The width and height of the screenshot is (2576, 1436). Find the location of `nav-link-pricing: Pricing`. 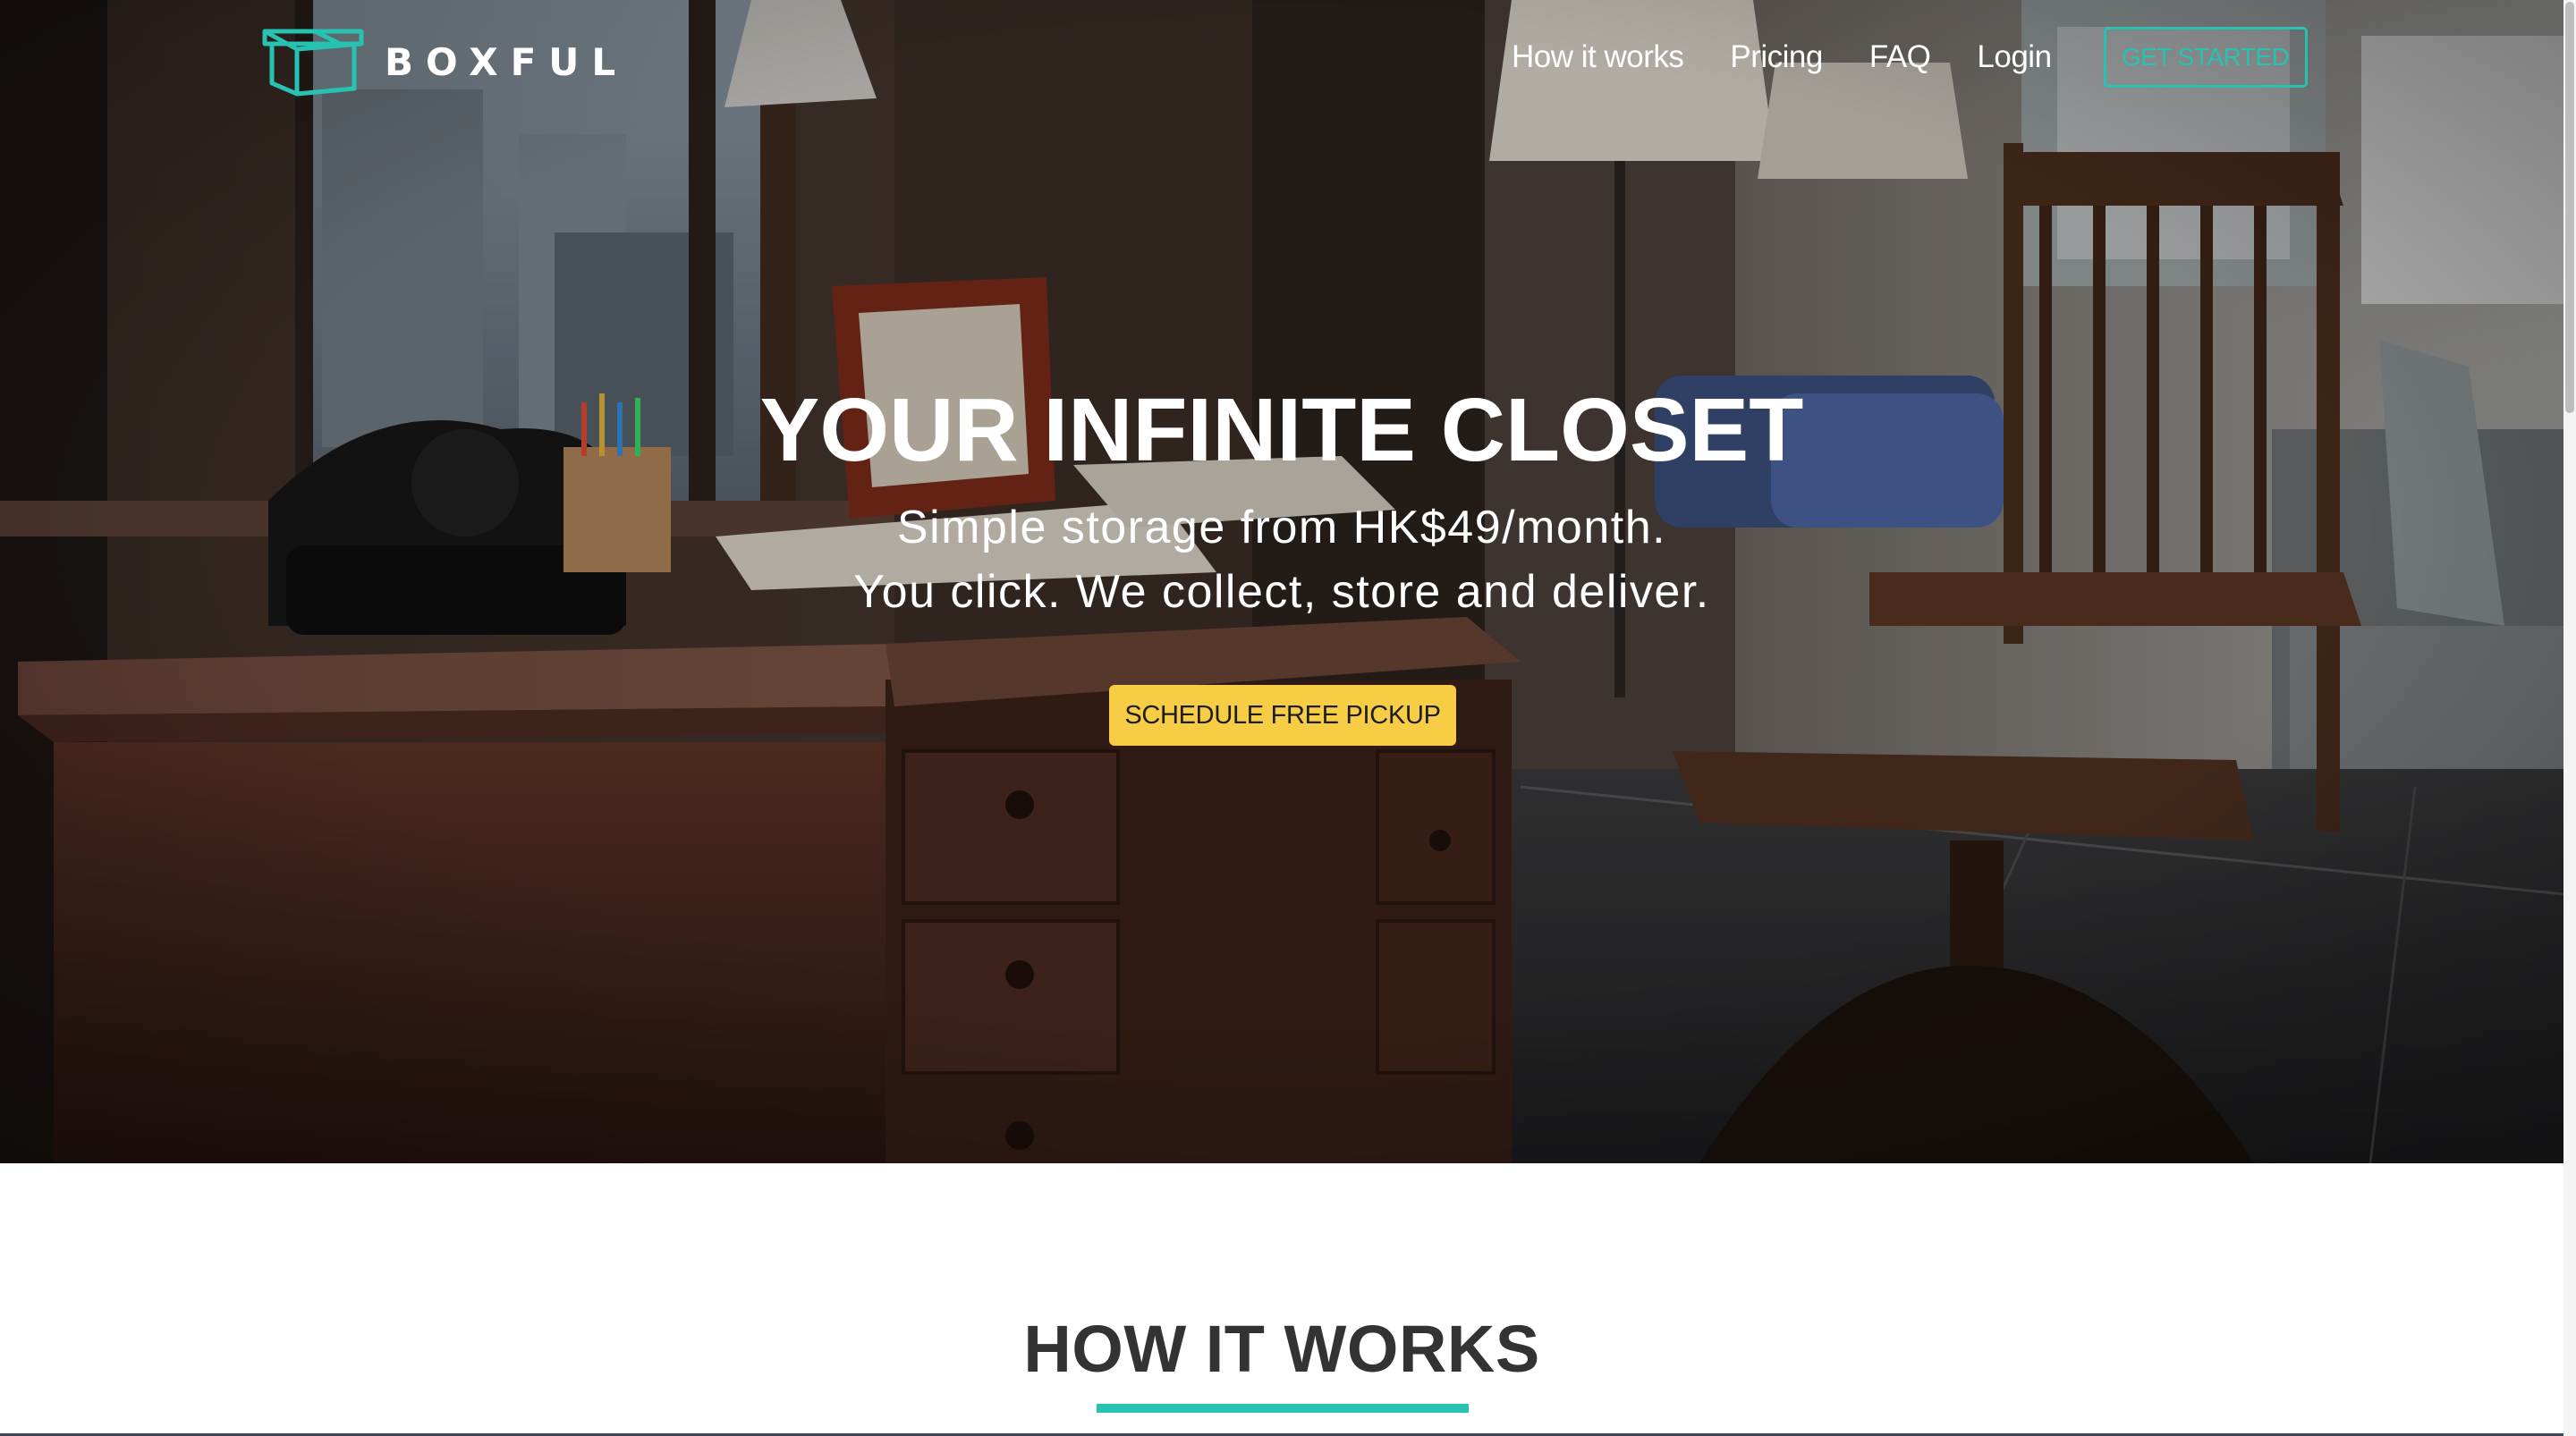

nav-link-pricing: Pricing is located at coordinates (1776, 57).